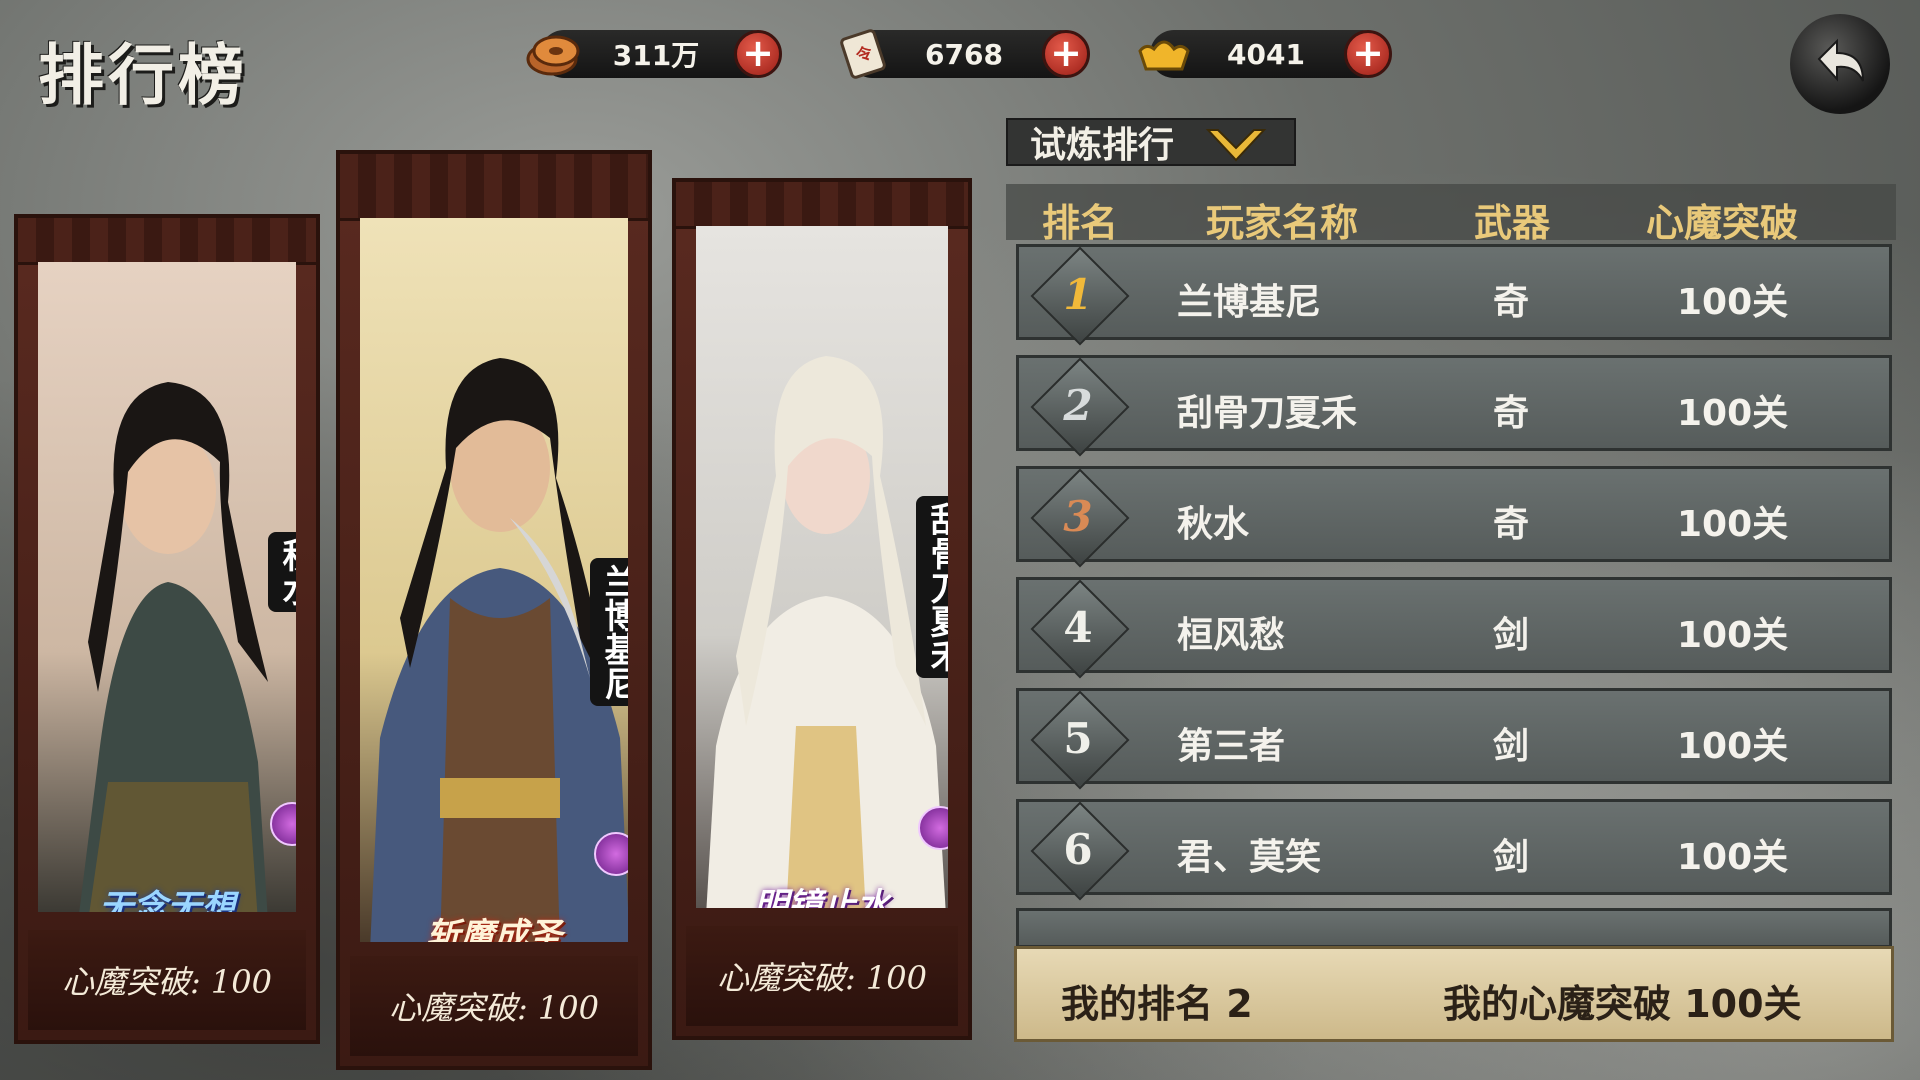  What do you see at coordinates (822, 978) in the screenshot?
I see `portrait-score-2nd: 心魔突破: 100` at bounding box center [822, 978].